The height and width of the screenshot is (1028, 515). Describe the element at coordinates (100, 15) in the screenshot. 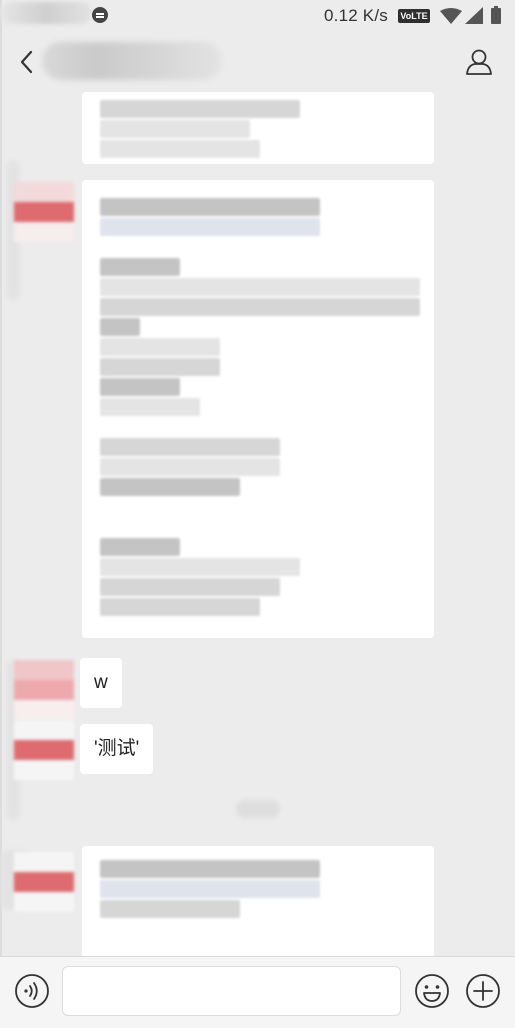

I see `notification-icon` at that location.